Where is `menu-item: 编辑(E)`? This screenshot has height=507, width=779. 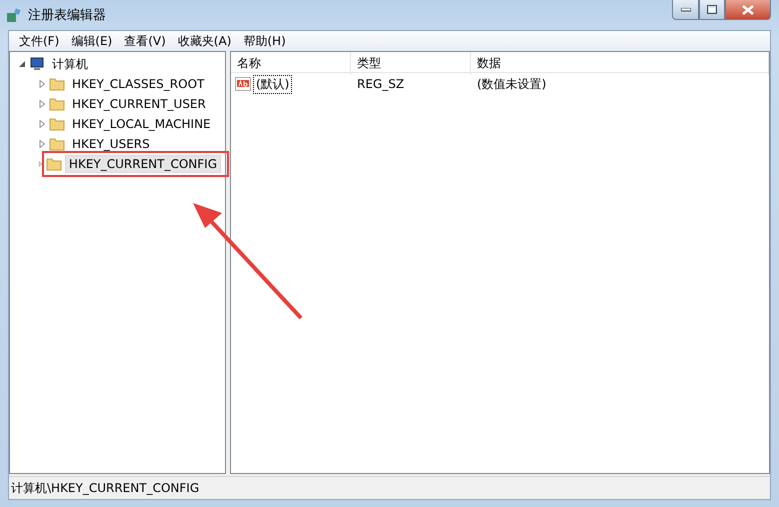
menu-item: 编辑(E) is located at coordinates (91, 41).